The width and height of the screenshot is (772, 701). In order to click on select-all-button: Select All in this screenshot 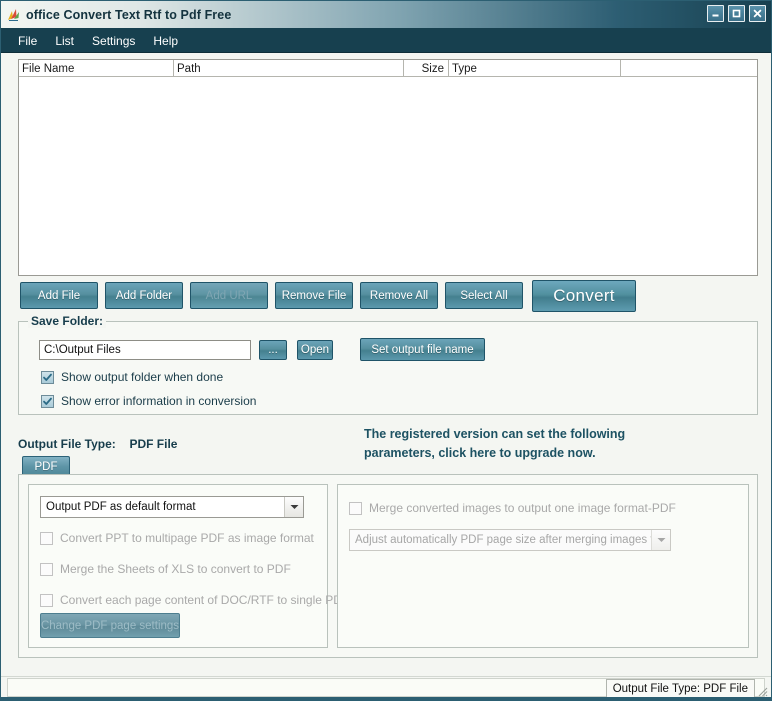, I will do `click(484, 295)`.